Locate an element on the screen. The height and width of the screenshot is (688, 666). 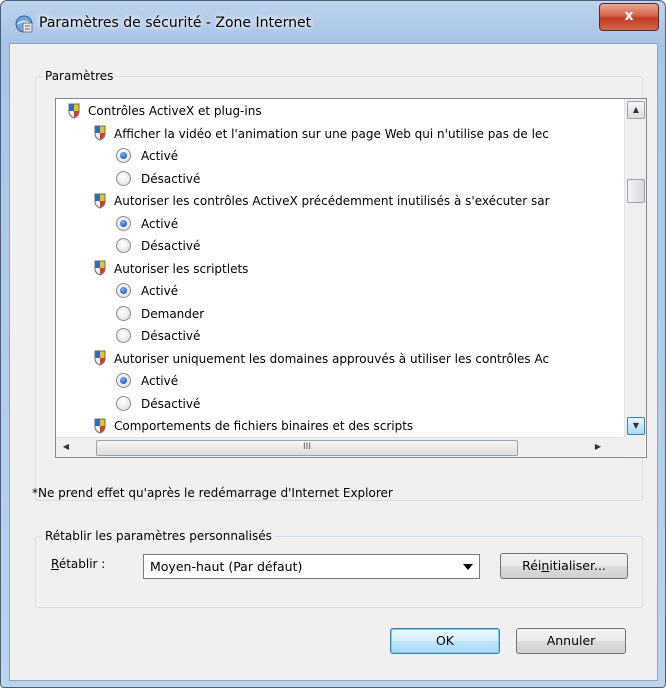
reset-level-value: Moyen-haut (Par défaut) is located at coordinates (226, 566).